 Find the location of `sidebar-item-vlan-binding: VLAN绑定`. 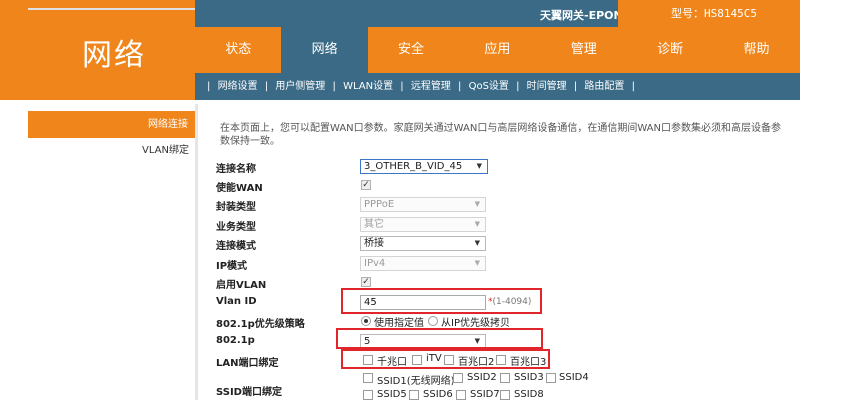

sidebar-item-vlan-binding: VLAN绑定 is located at coordinates (108, 151).